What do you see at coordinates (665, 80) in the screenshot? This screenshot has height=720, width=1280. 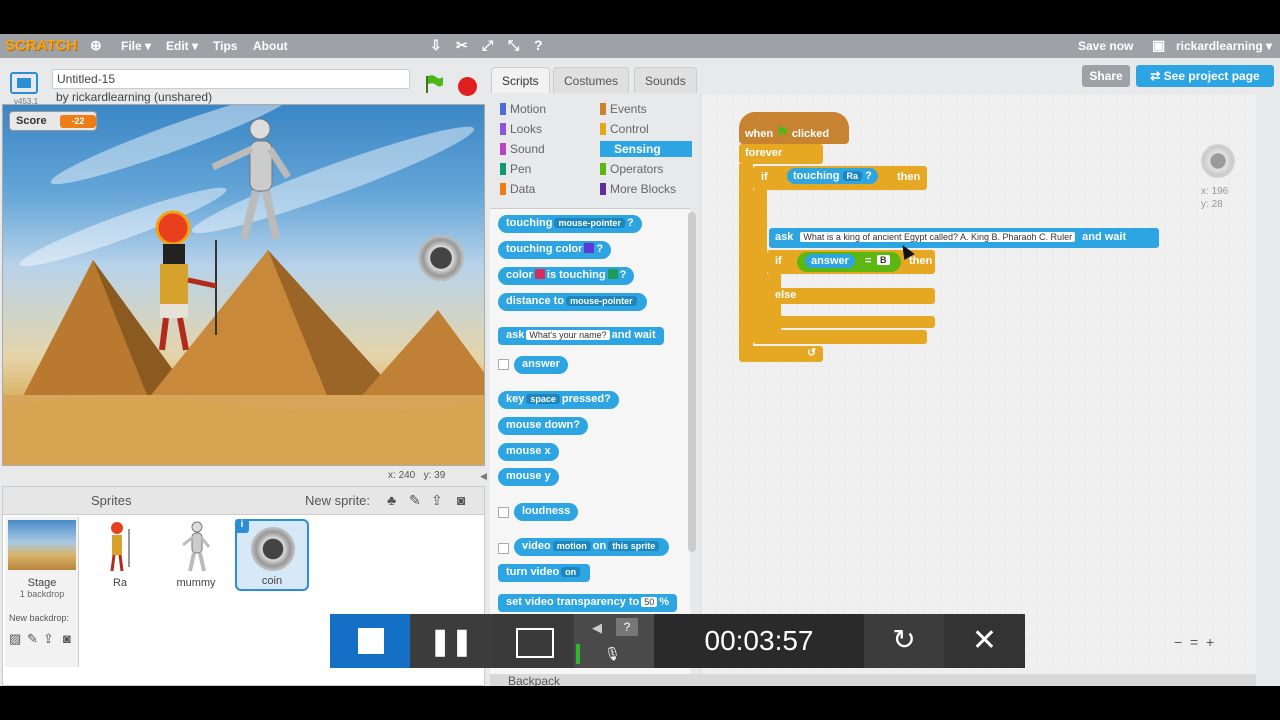 I see `tab-sounds: Sounds` at bounding box center [665, 80].